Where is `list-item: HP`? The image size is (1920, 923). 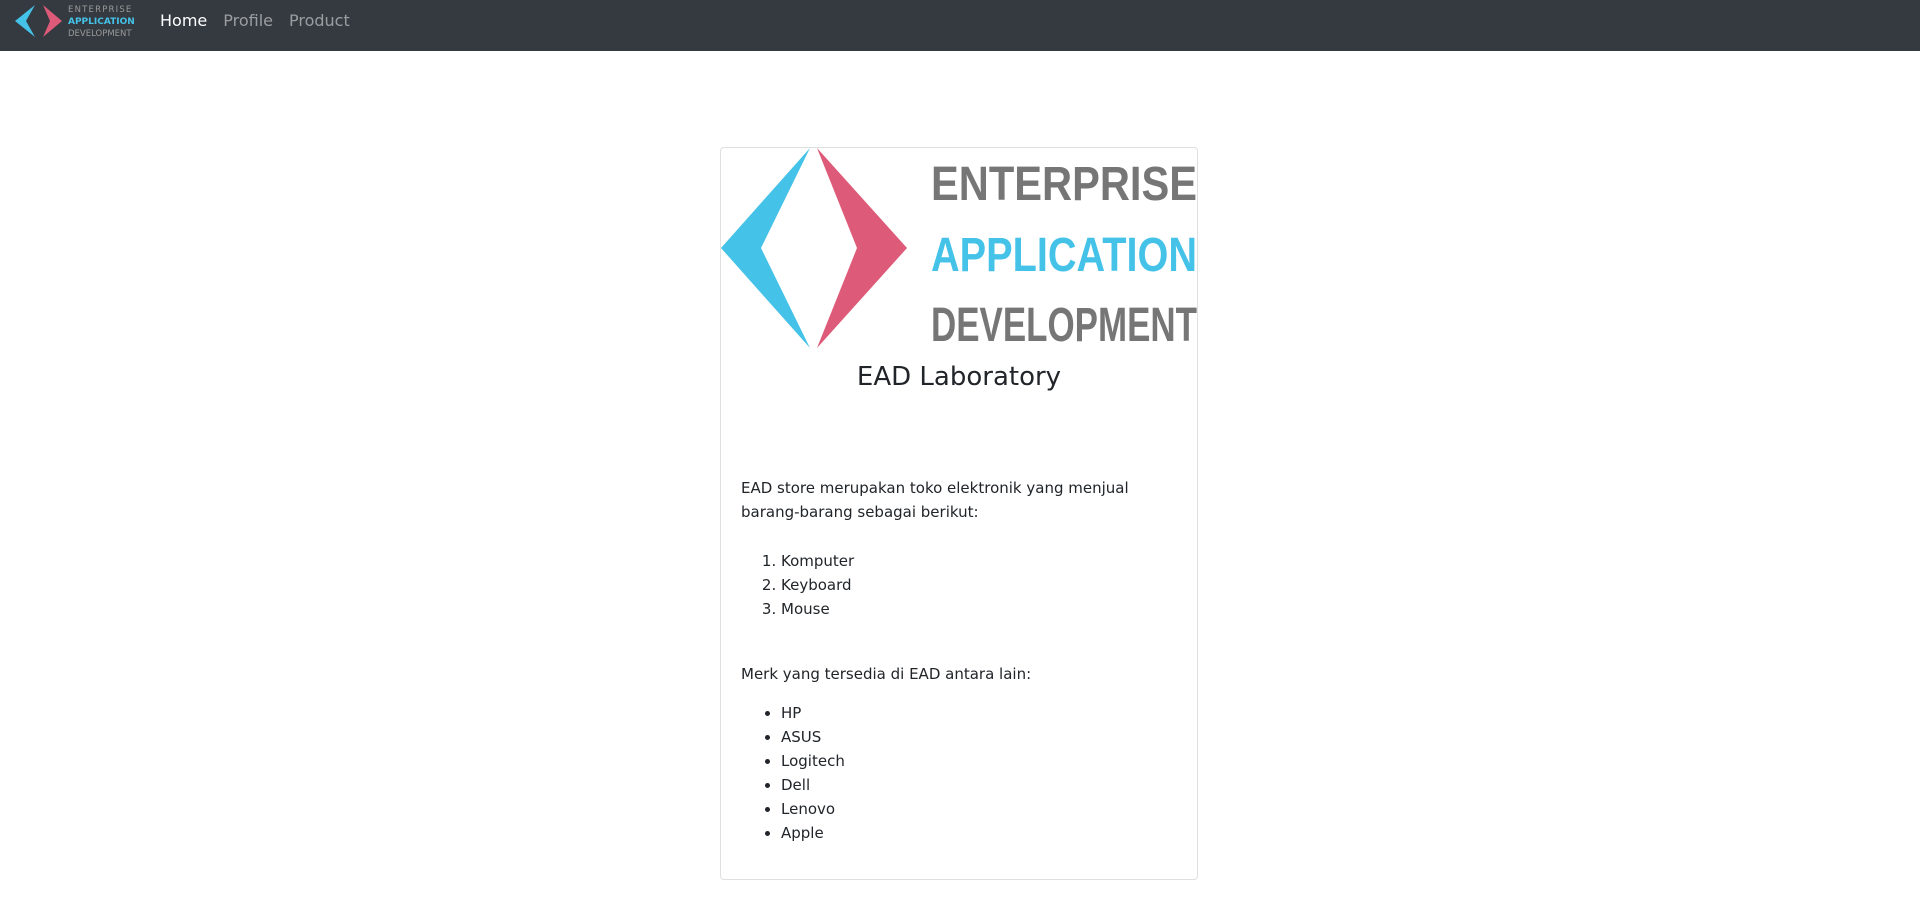 list-item: HP is located at coordinates (813, 713).